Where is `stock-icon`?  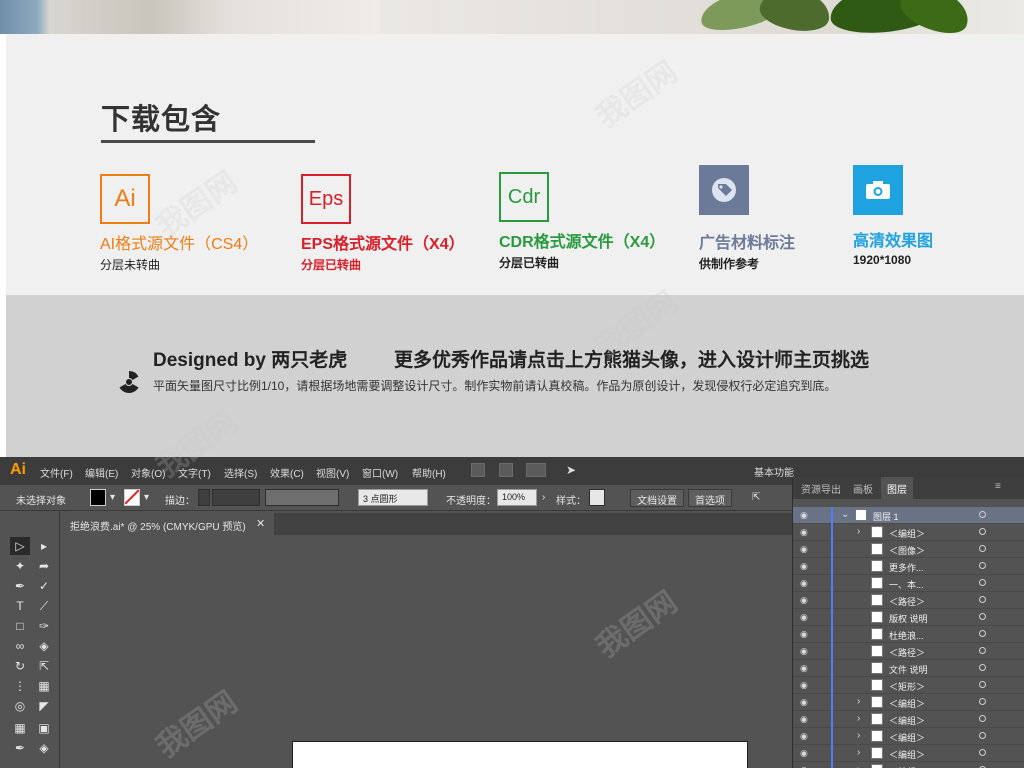
stock-icon is located at coordinates (506, 470).